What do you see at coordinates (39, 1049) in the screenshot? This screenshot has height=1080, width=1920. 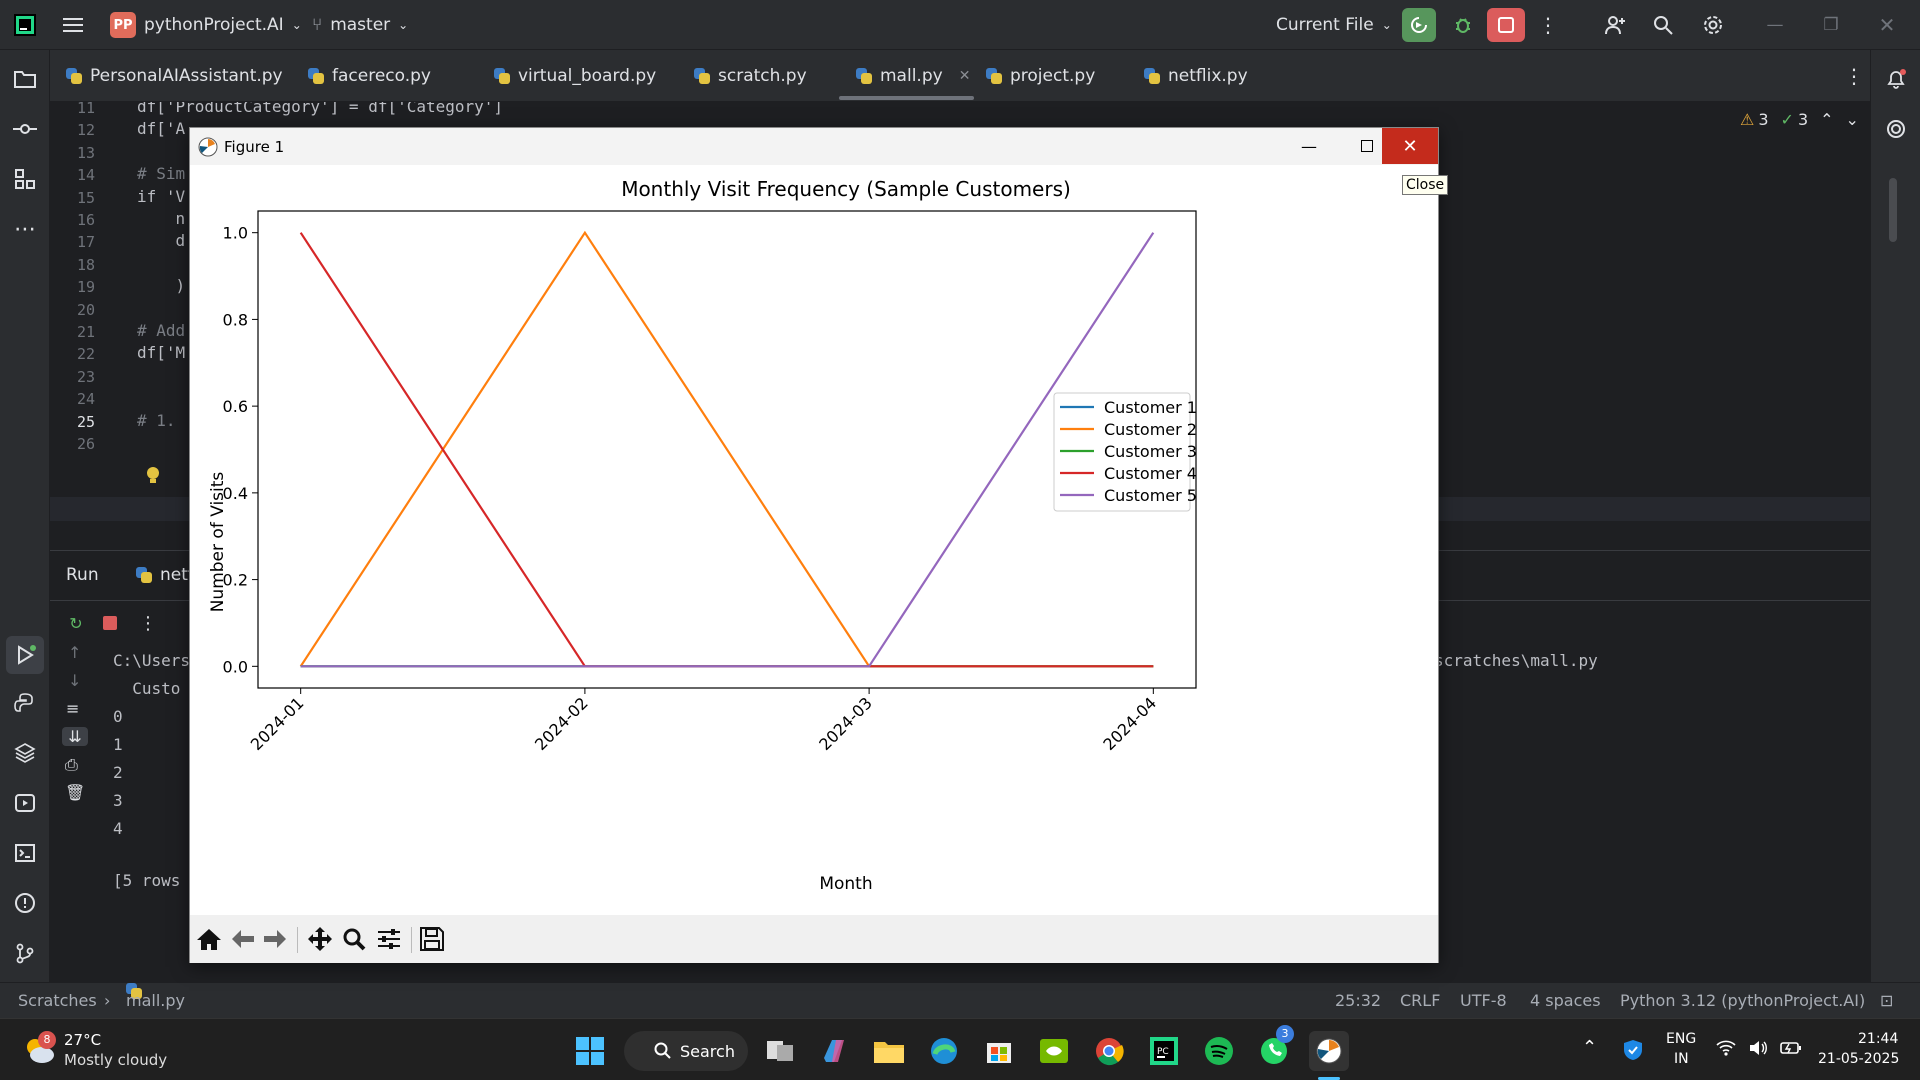 I see `weather-cloud-icon: 8` at bounding box center [39, 1049].